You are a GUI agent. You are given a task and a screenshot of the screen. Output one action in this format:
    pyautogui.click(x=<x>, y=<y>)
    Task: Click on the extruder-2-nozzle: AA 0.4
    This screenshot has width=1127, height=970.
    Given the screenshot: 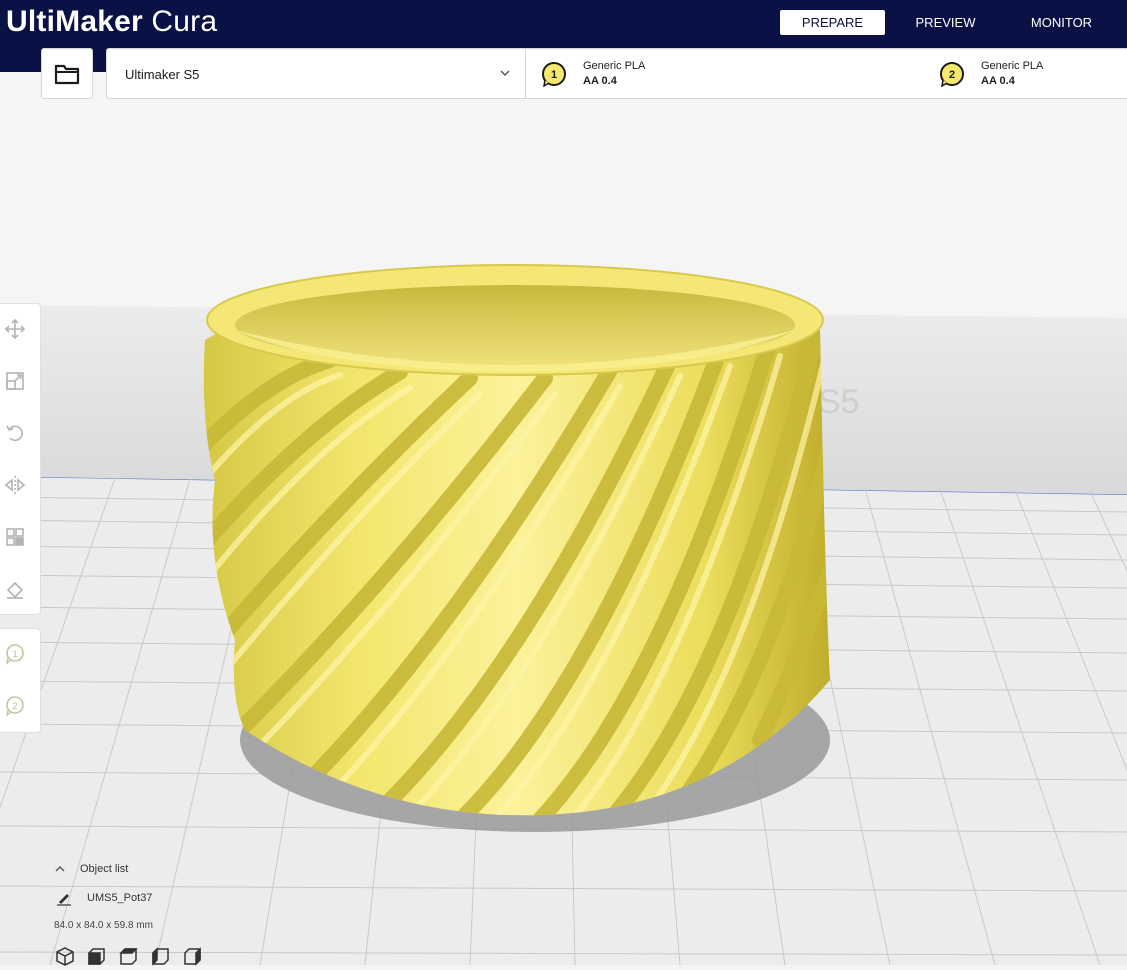 What is the action you would take?
    pyautogui.click(x=998, y=81)
    